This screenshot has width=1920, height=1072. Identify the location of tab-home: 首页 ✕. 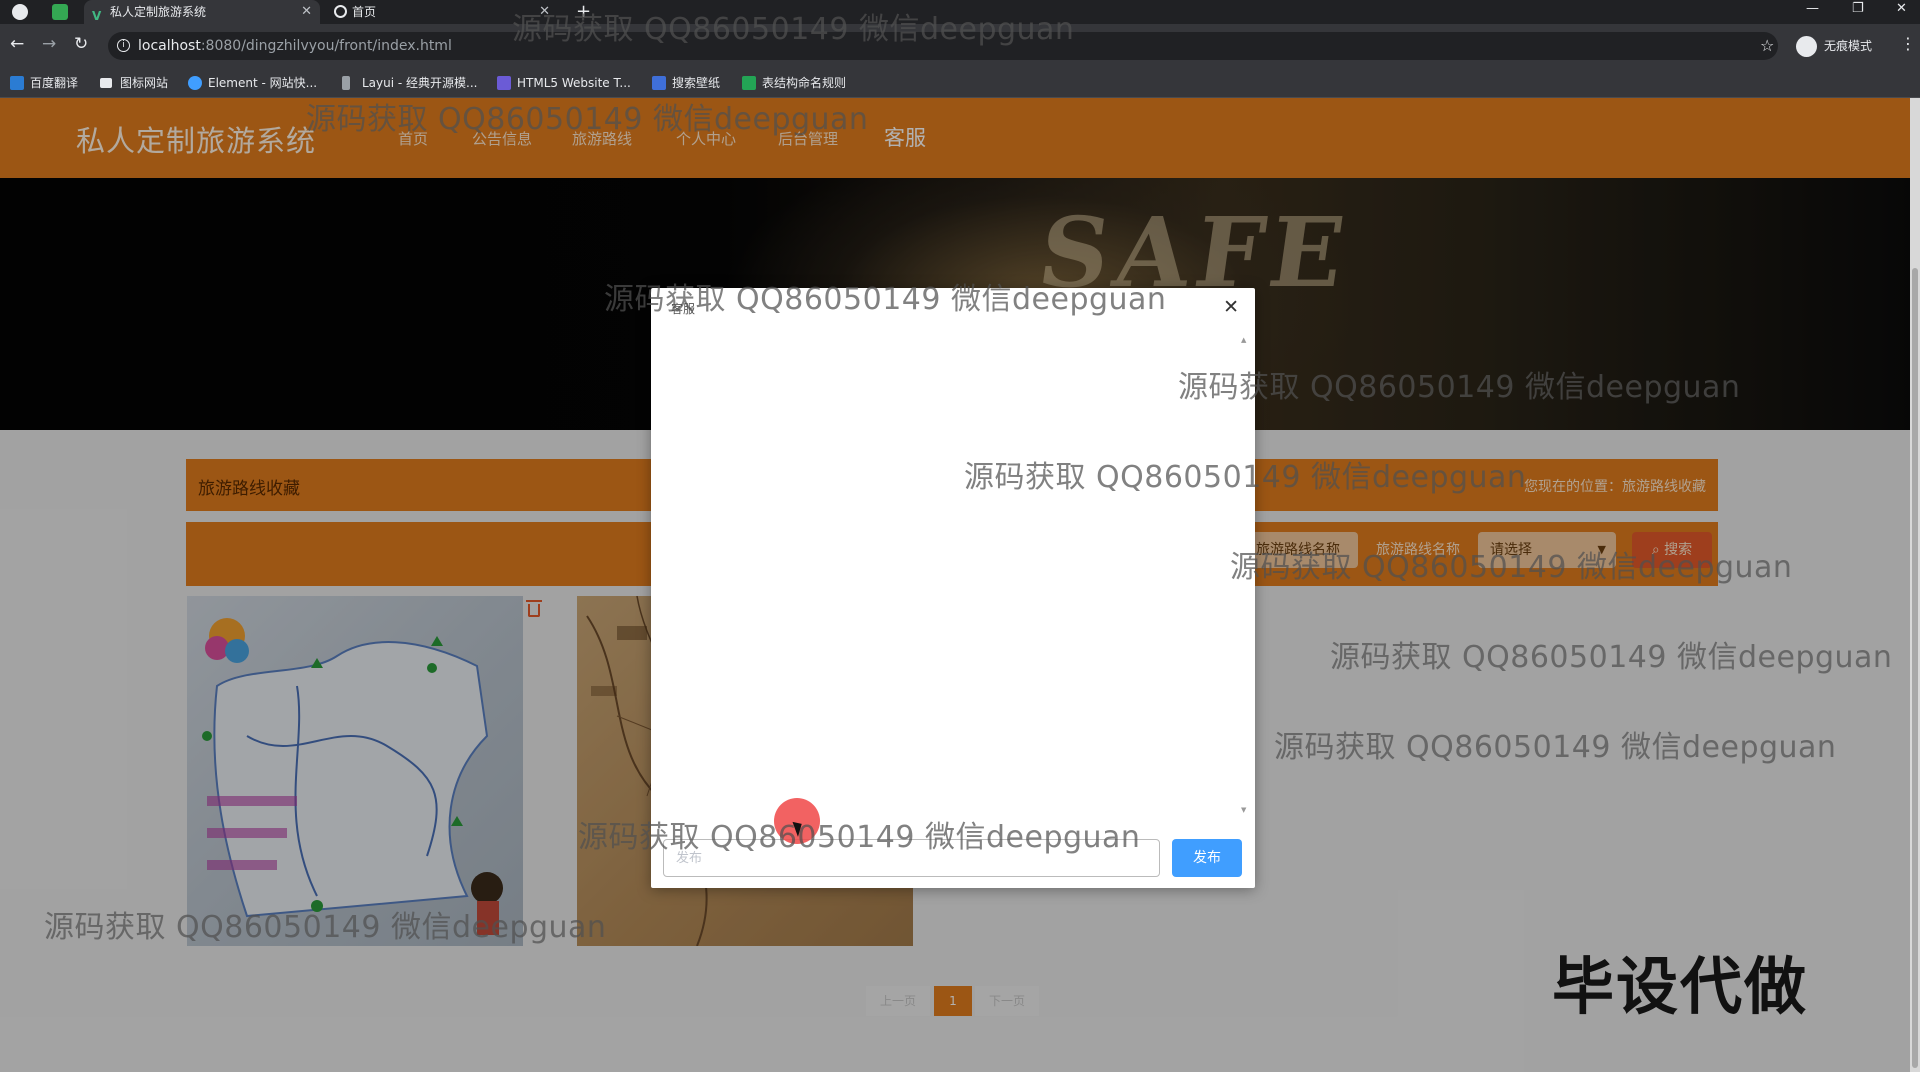
(442, 12).